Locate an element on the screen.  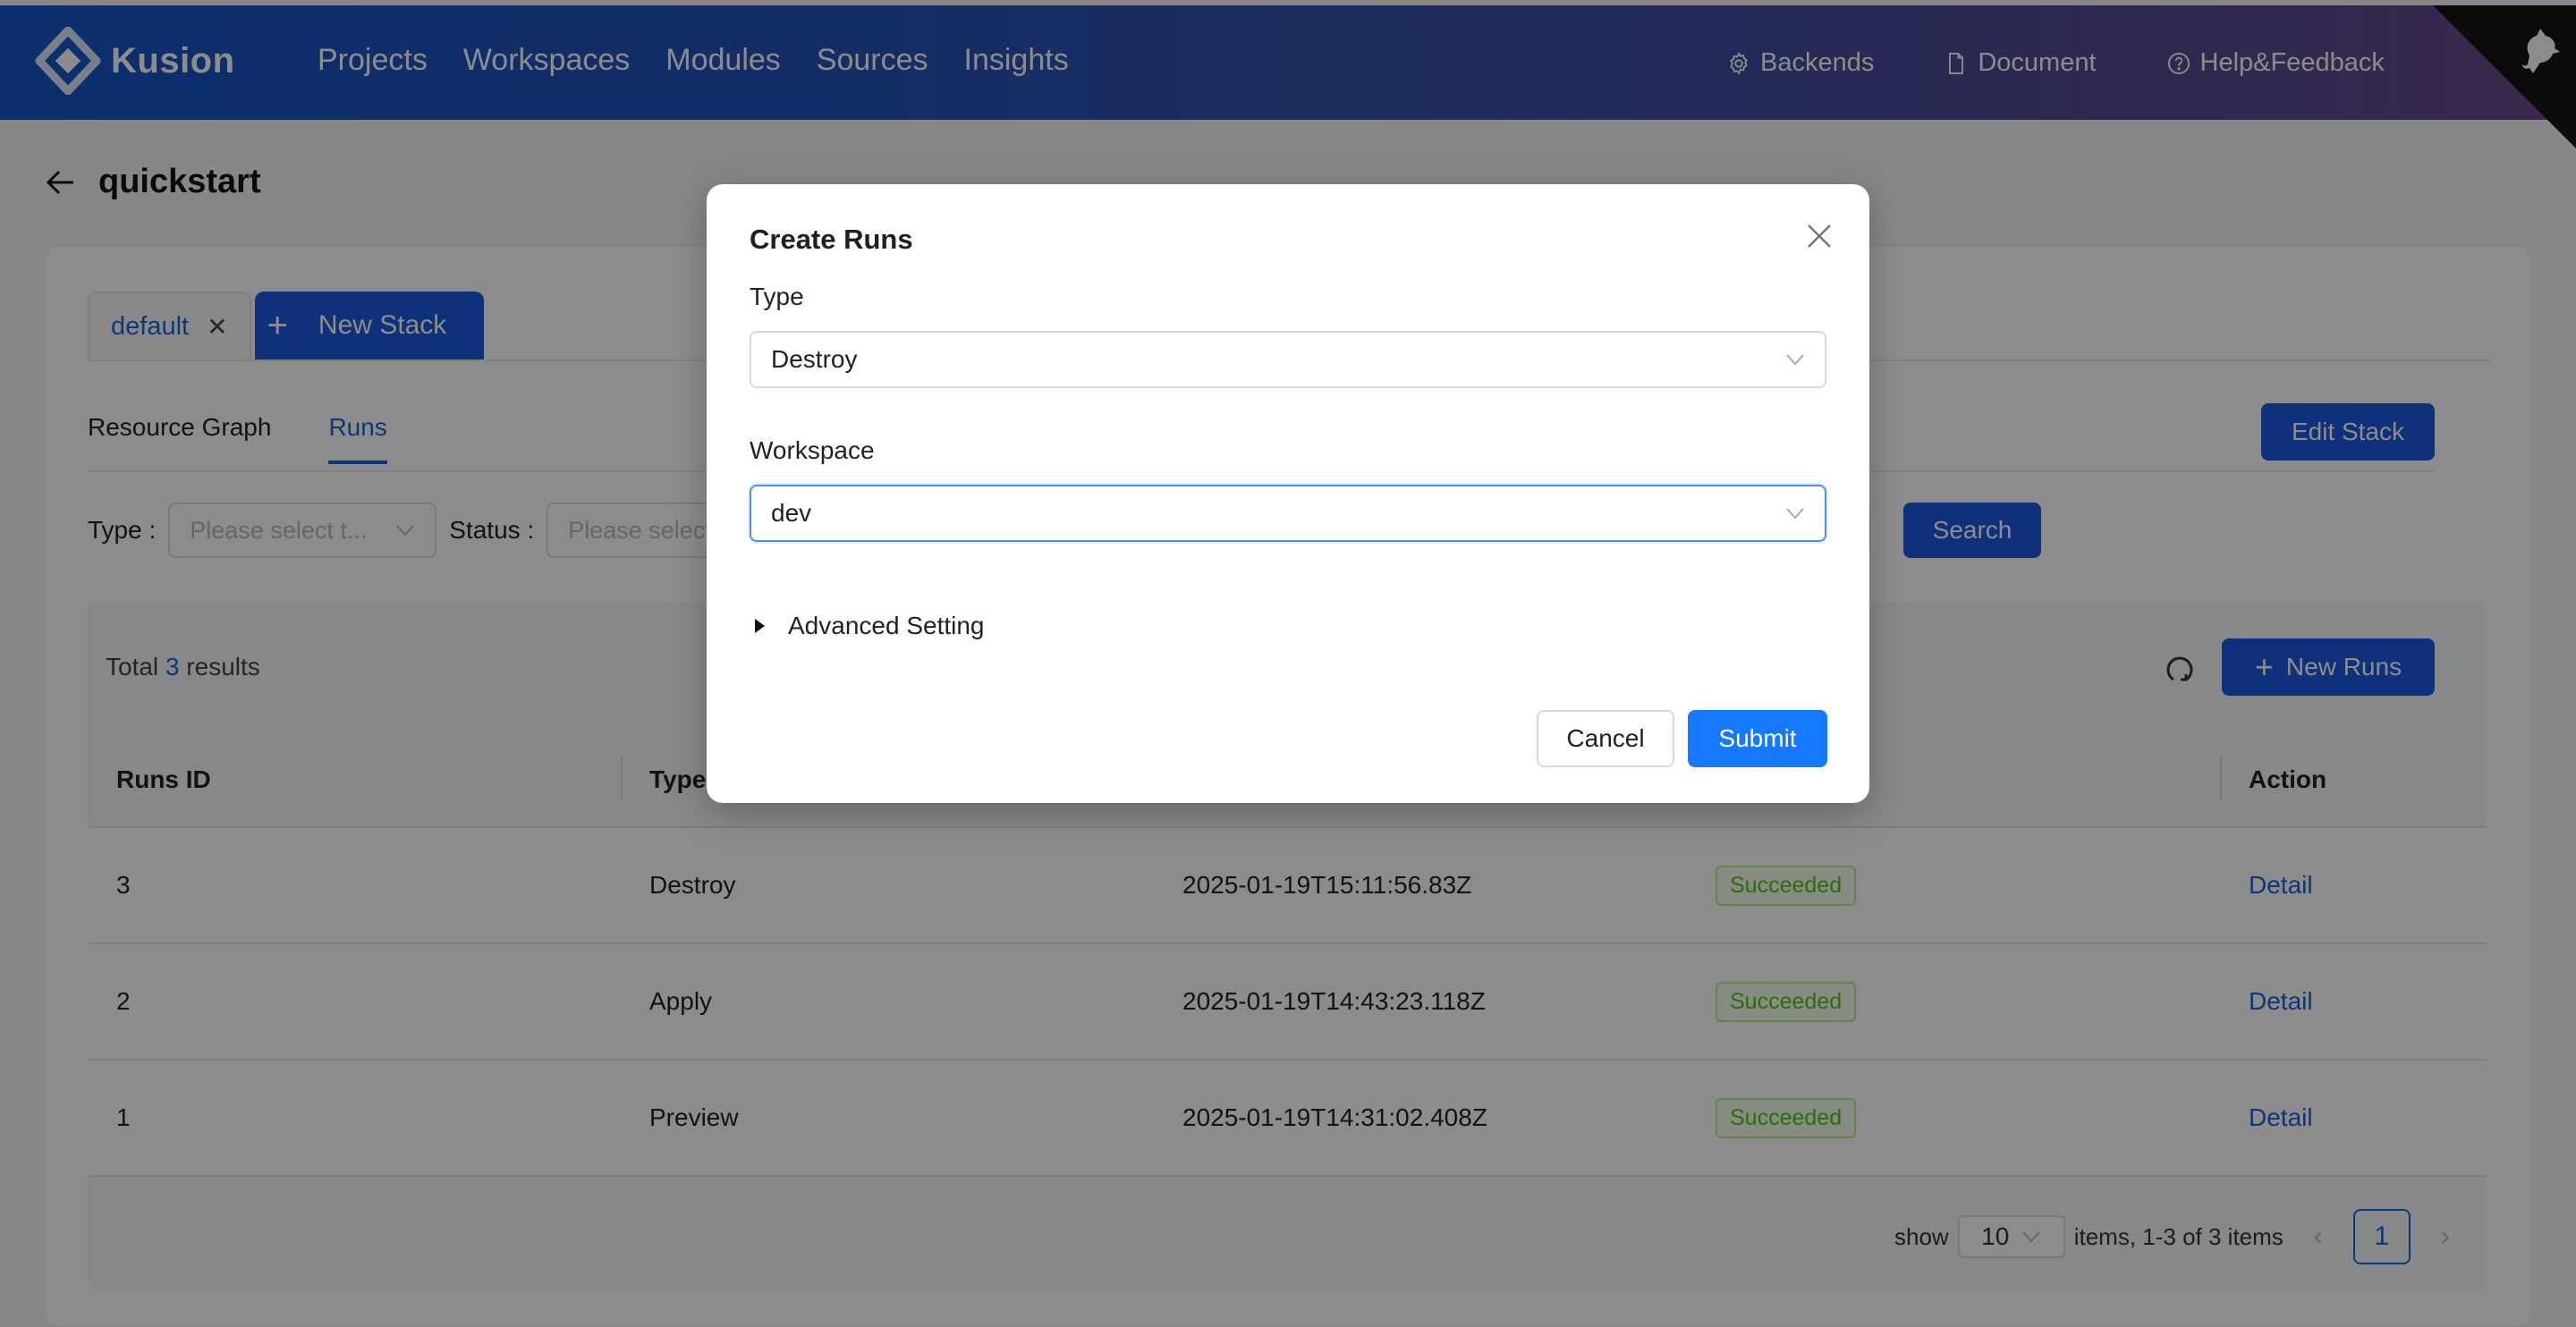
type-select-value: Destroy is located at coordinates (814, 359).